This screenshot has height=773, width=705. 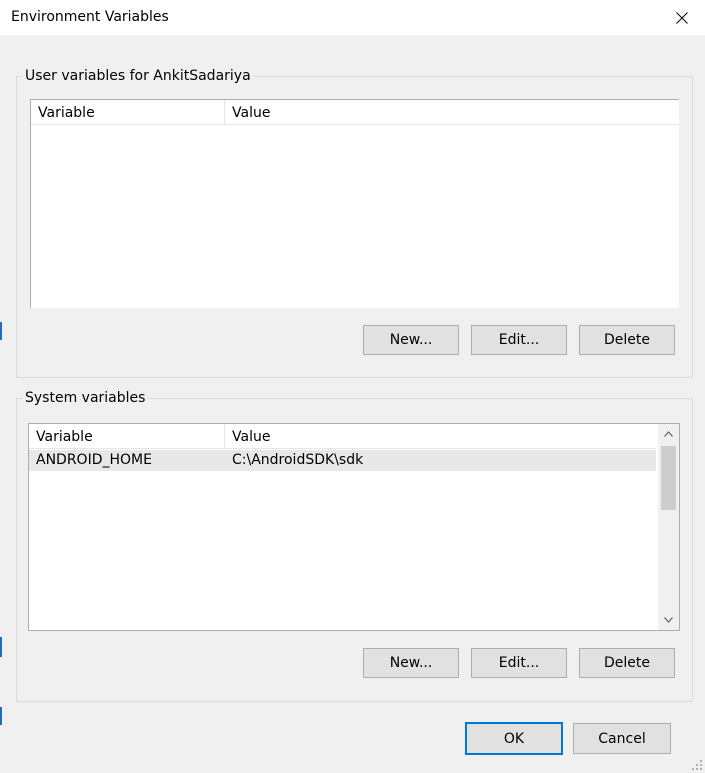 What do you see at coordinates (352, 17) in the screenshot?
I see `title-bar: Environment Variables` at bounding box center [352, 17].